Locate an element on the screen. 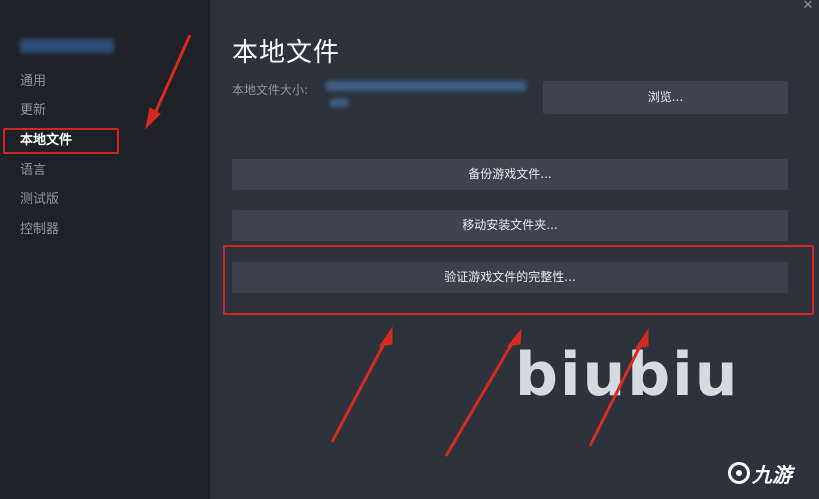  sidebar-item-language: 语言 is located at coordinates (33, 171).